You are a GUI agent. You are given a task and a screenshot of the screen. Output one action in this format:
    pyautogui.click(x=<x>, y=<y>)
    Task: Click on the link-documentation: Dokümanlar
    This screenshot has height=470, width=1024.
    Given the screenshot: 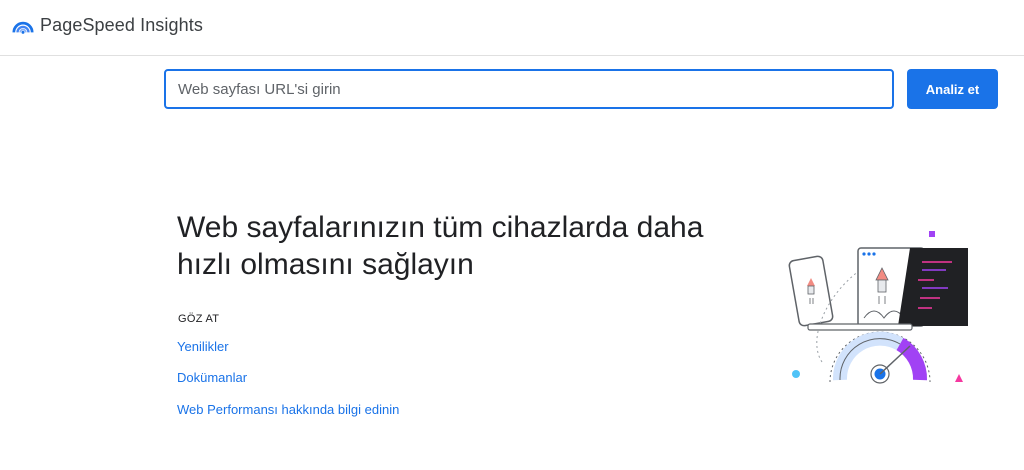 What is the action you would take?
    pyautogui.click(x=212, y=377)
    